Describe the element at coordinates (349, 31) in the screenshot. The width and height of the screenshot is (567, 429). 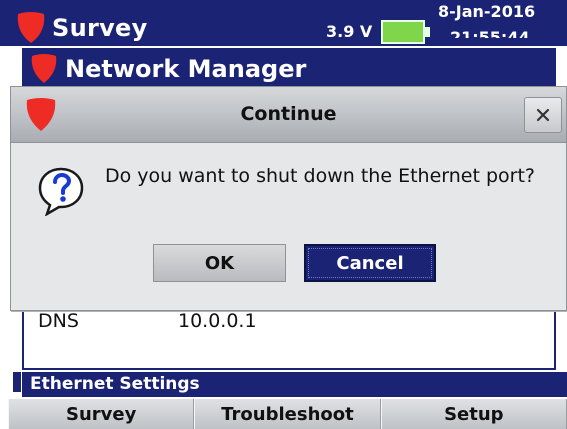
I see `battery-voltage: 3.9 V` at that location.